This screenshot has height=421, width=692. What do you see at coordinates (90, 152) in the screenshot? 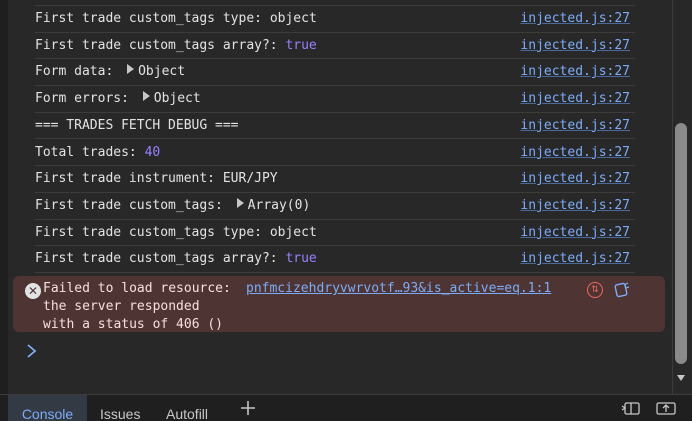
I see `message-label: Total trades:` at bounding box center [90, 152].